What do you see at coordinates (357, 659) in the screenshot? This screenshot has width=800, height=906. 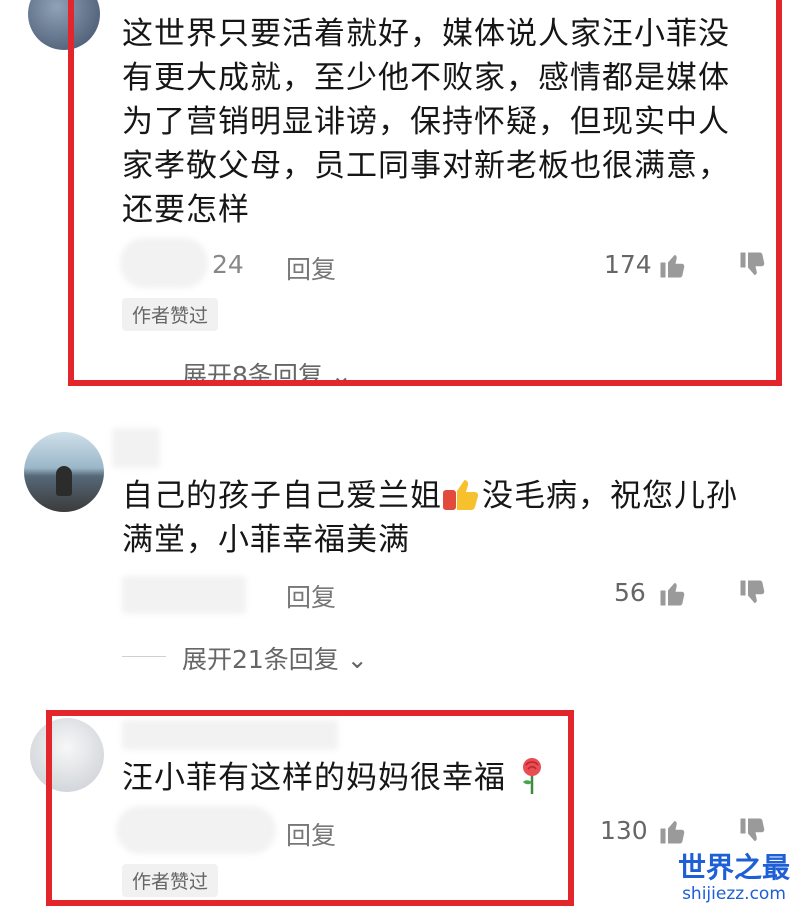 I see `chevron-down-icon: ⌄` at bounding box center [357, 659].